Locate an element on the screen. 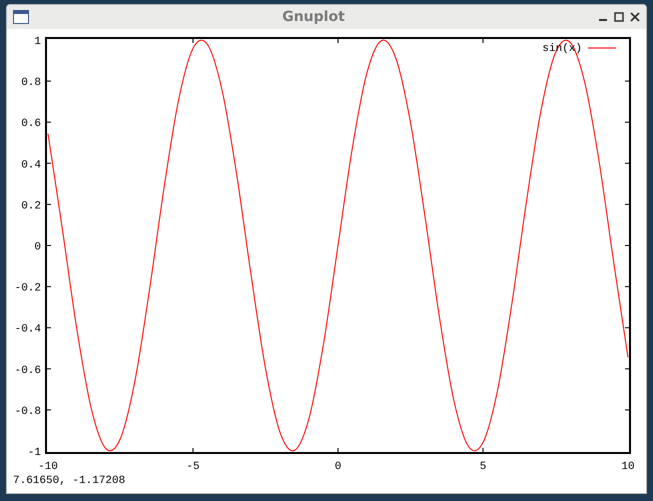  status-bar-text: 7.61650, -1.17208 is located at coordinates (69, 482).